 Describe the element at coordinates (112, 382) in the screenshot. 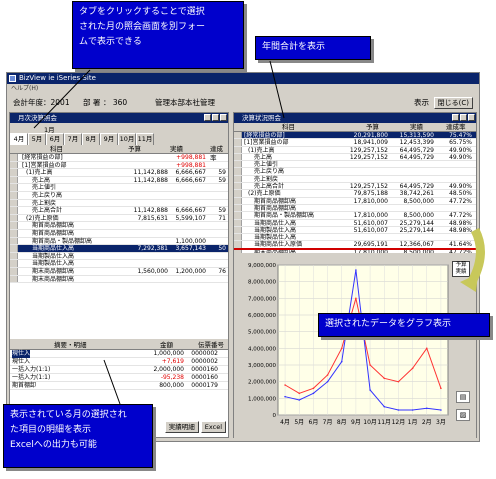

I see `arrow-detail` at that location.